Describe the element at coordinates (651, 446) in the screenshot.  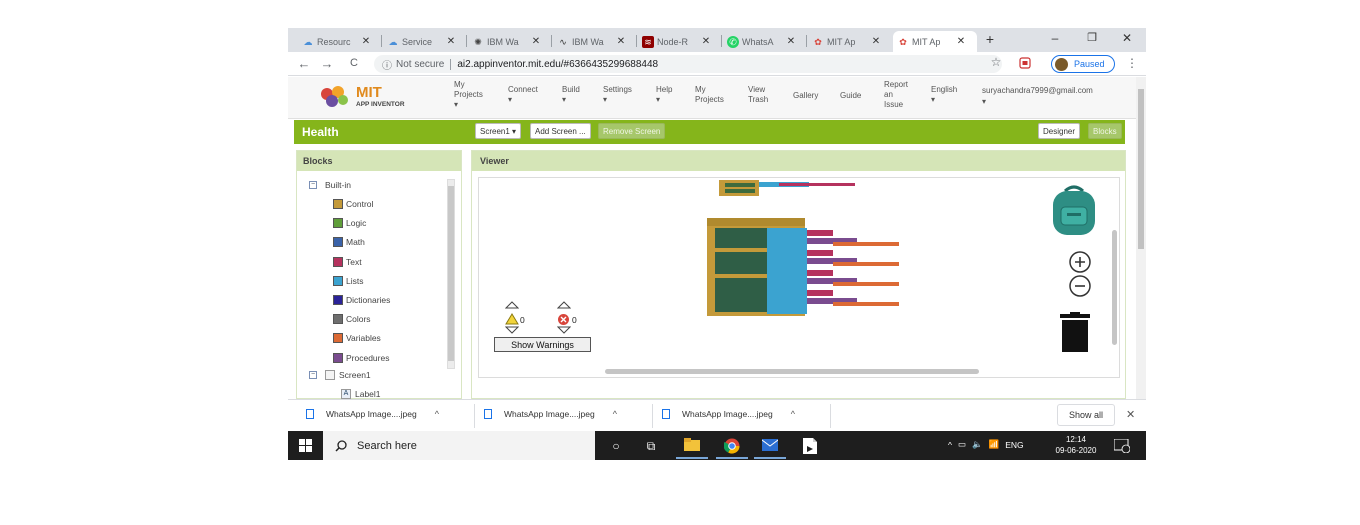
I see `task-view-icon: ⧉` at that location.